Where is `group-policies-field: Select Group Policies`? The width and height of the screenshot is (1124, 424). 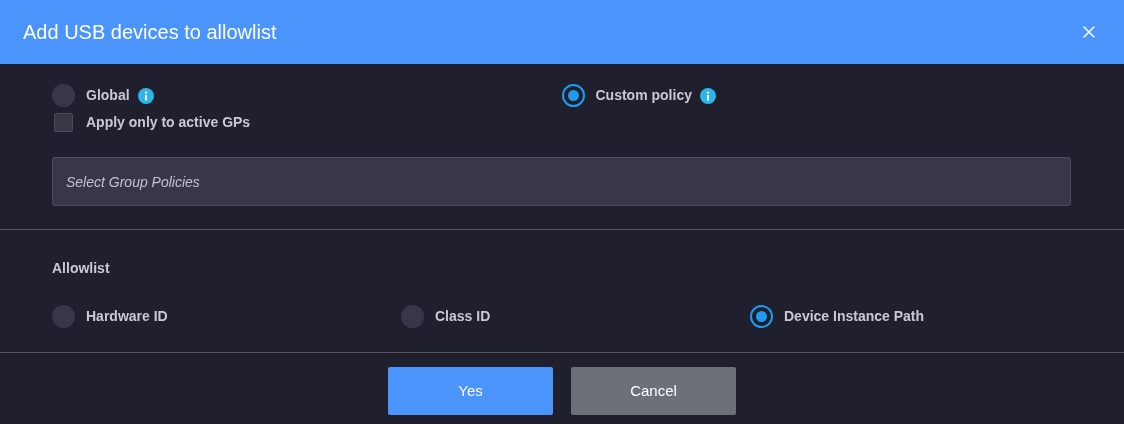 group-policies-field: Select Group Policies is located at coordinates (561, 181).